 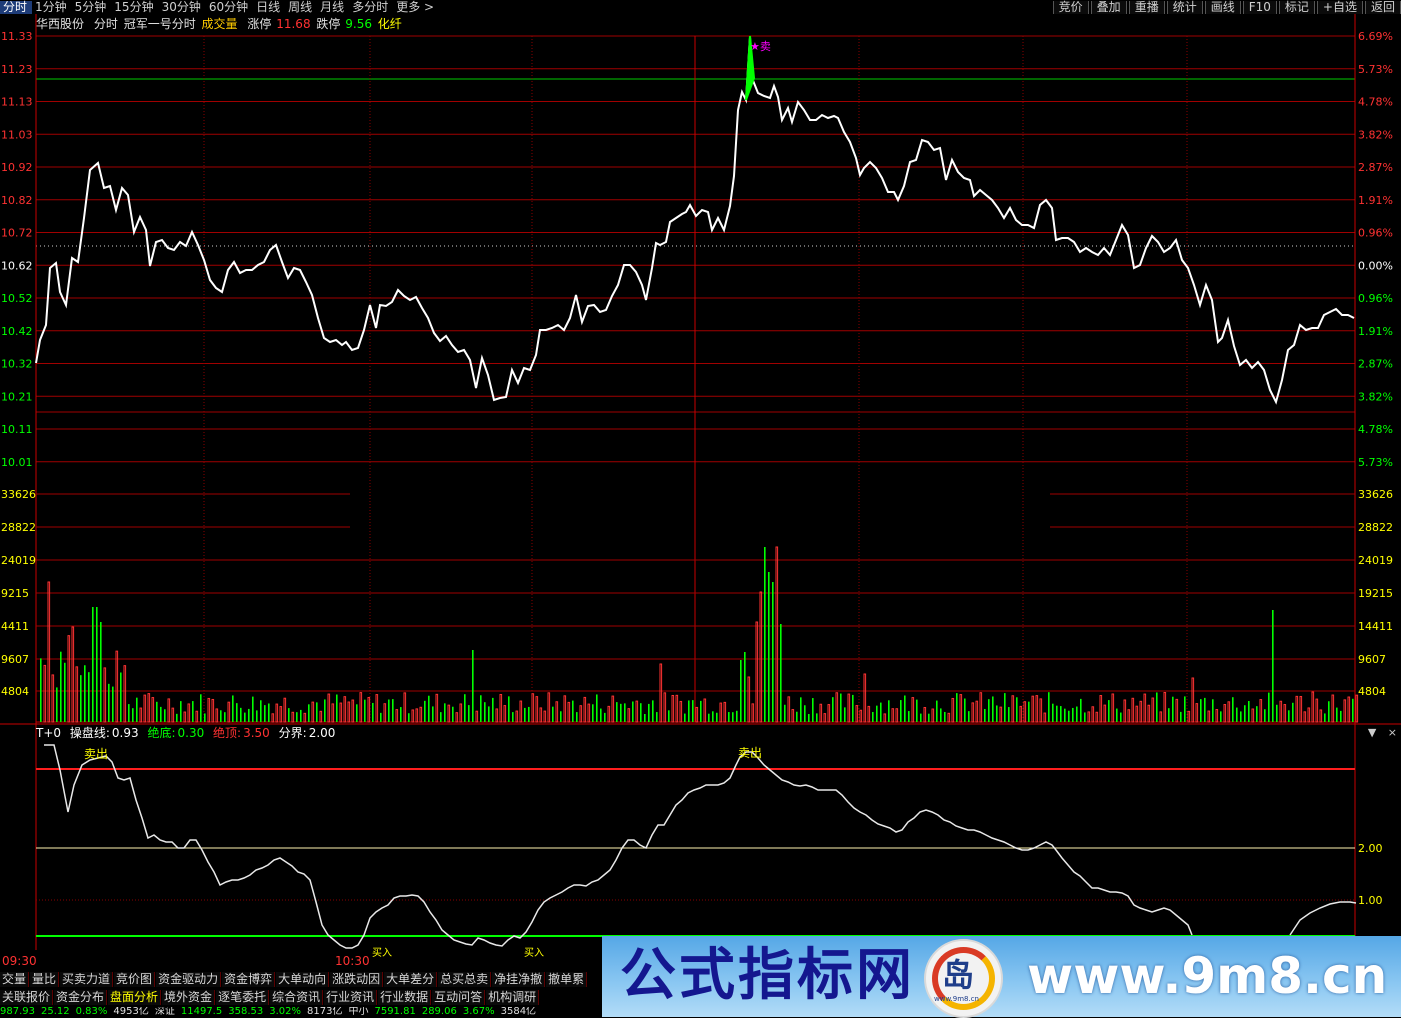 I want to click on period-tab-6: 日线, so click(x=269, y=7).